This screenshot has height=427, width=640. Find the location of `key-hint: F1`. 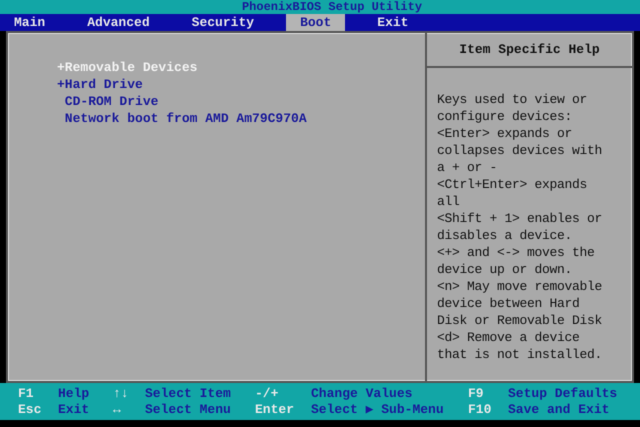

key-hint: F1 is located at coordinates (26, 394).